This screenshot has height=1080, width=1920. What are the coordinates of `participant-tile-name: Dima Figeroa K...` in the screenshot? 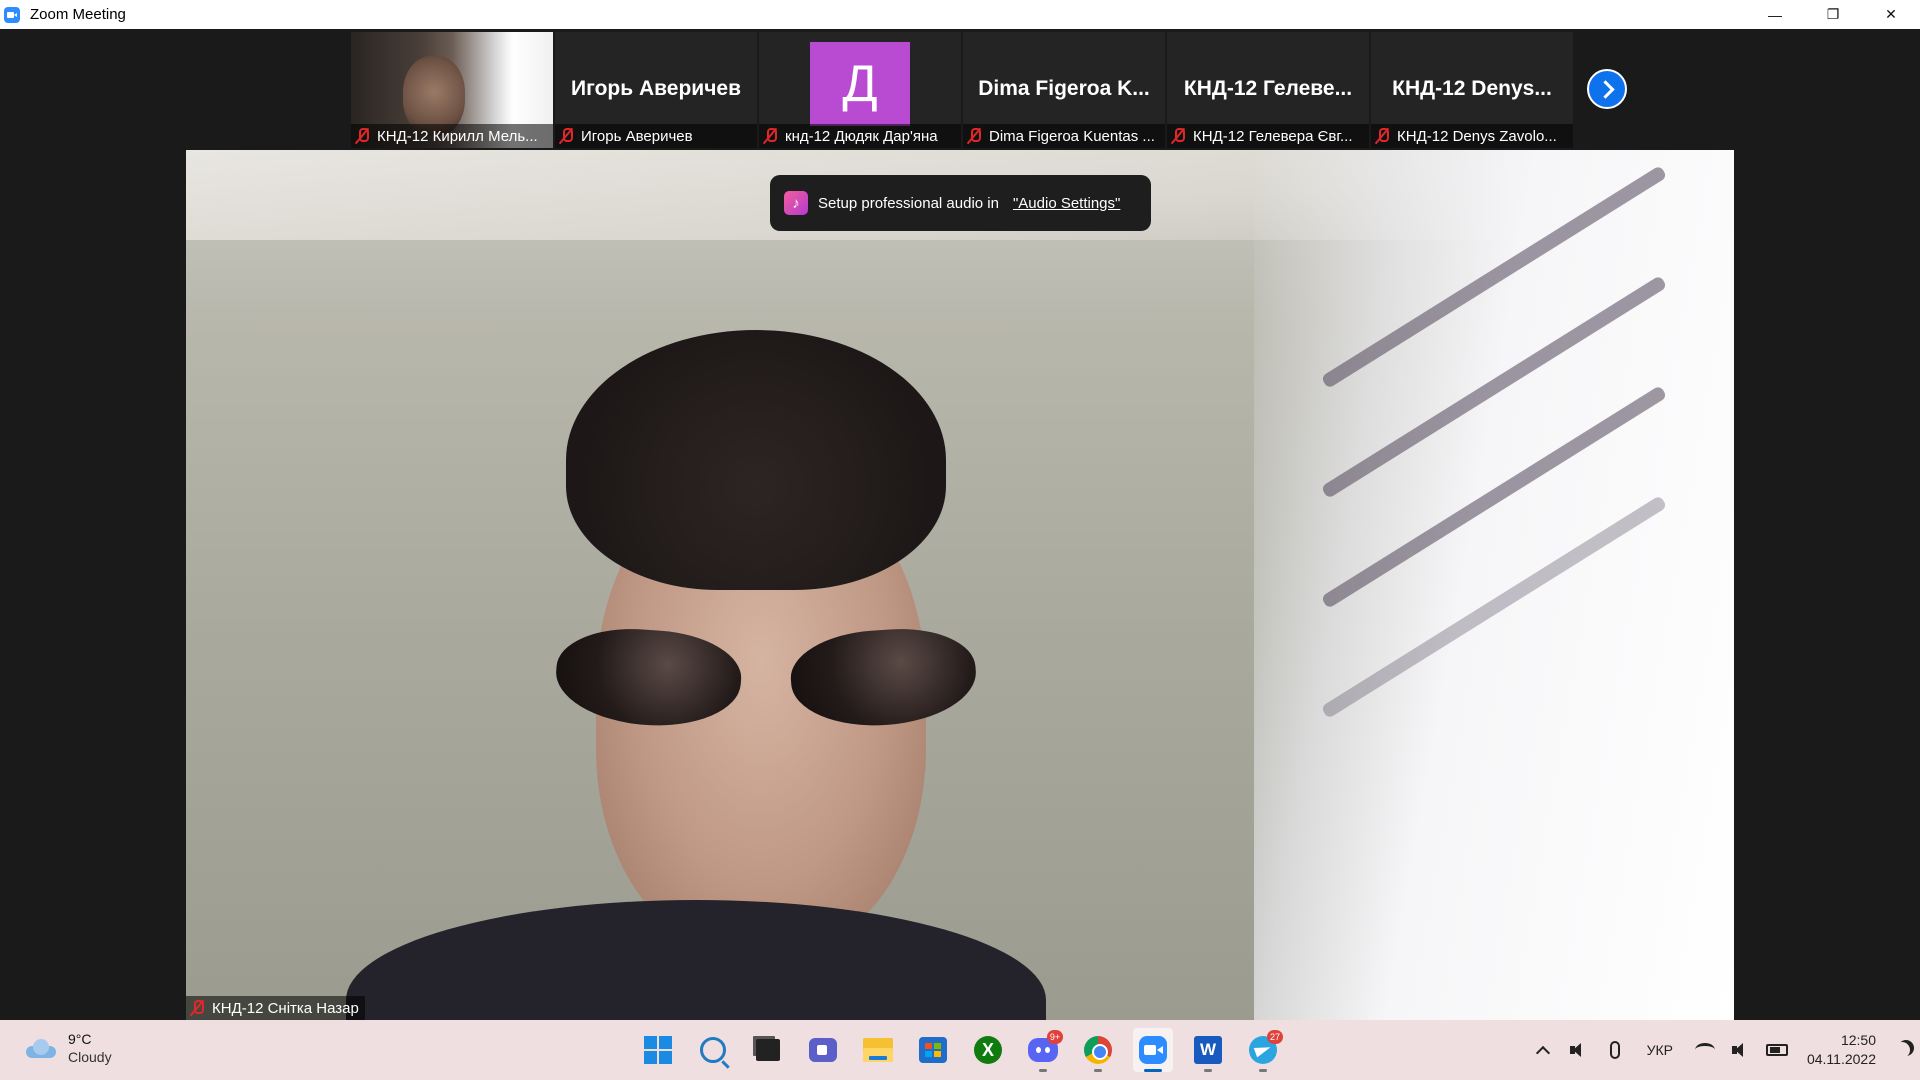 It's located at (1064, 88).